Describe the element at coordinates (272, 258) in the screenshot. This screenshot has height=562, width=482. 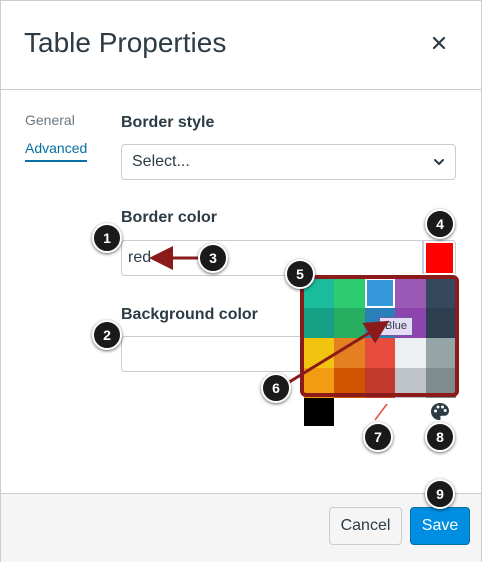
I see `border-color-input: red` at that location.